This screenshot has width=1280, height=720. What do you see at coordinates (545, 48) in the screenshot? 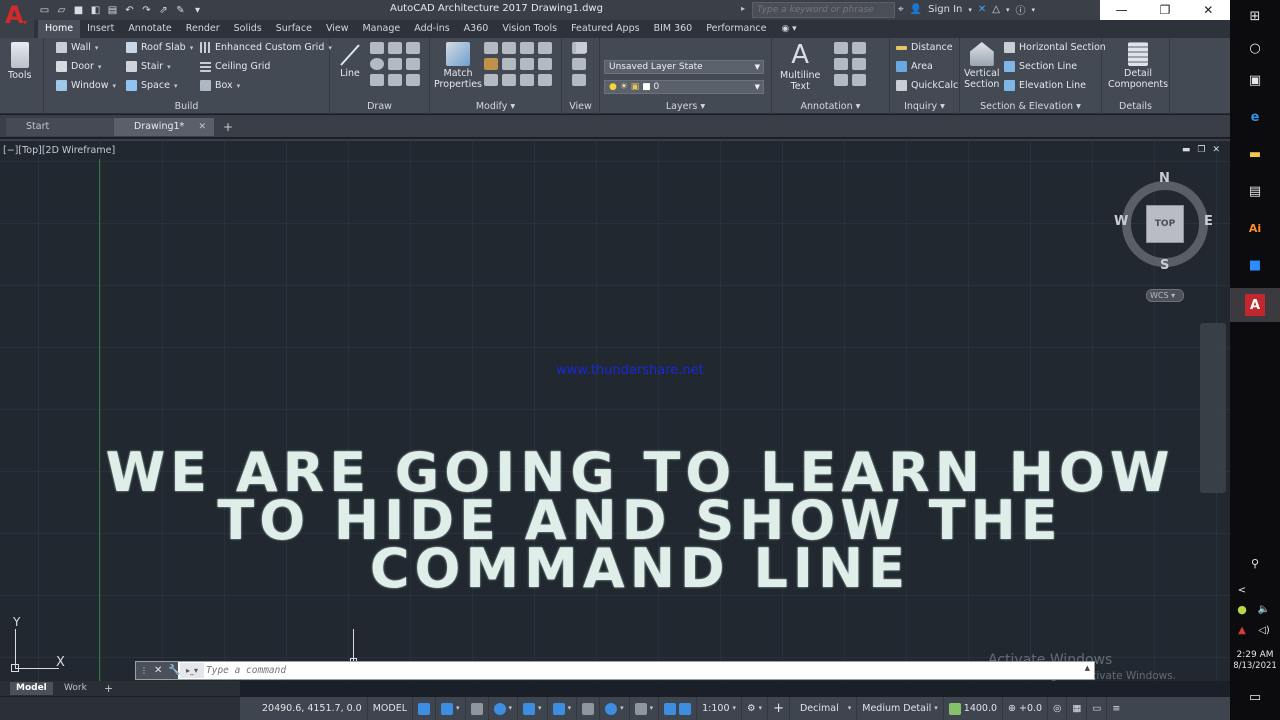
I see `copy-icon` at bounding box center [545, 48].